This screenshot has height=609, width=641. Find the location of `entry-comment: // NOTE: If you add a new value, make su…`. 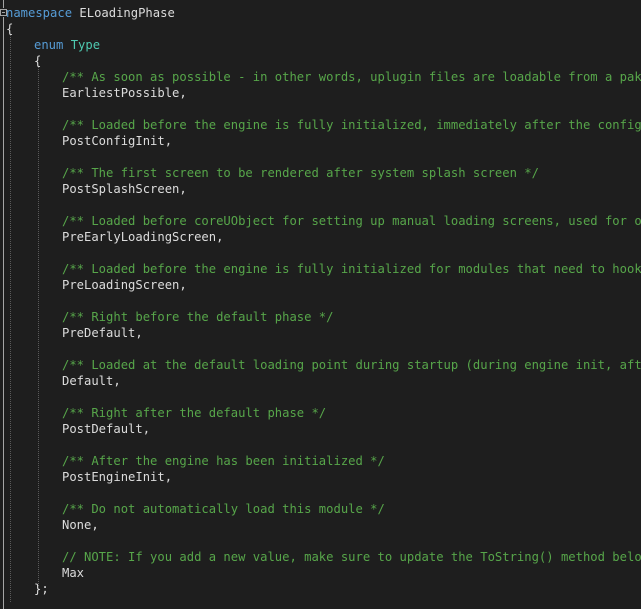

entry-comment: // NOTE: If you add a new value, make su… is located at coordinates (351, 557).